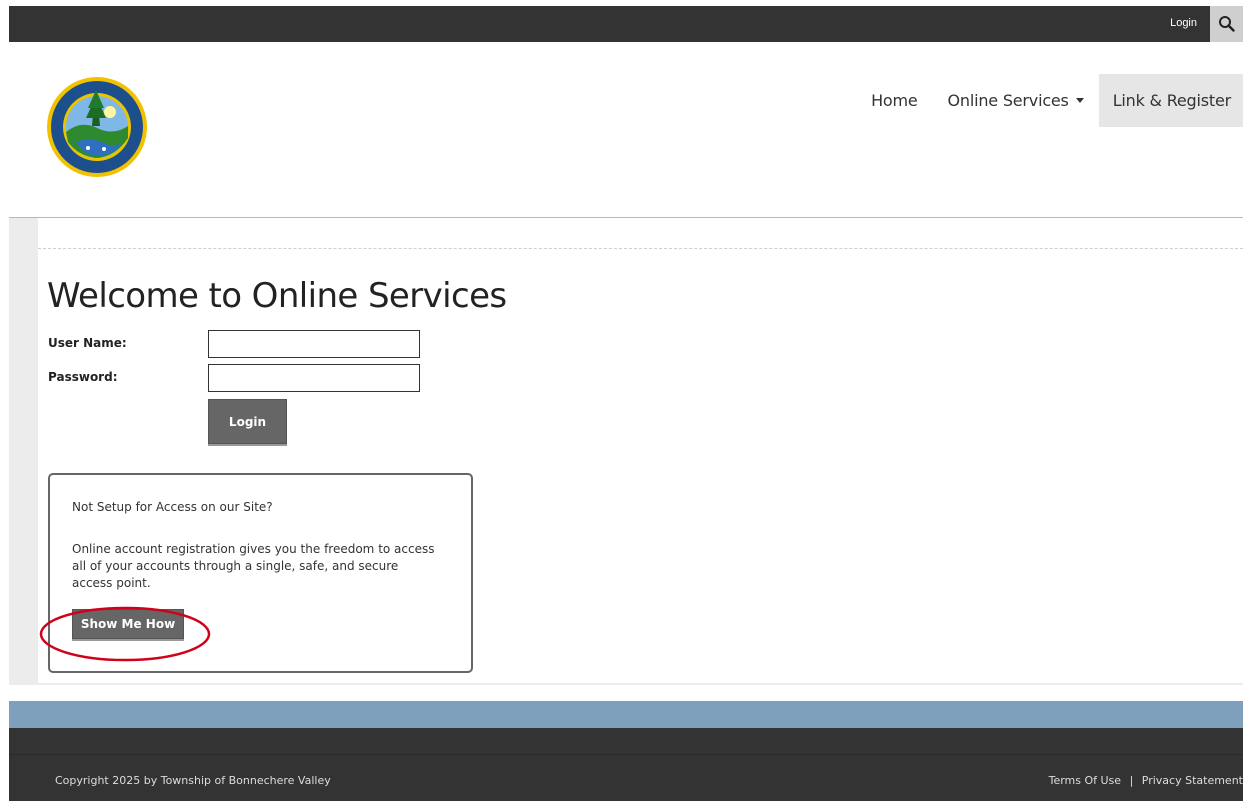  Describe the element at coordinates (1079, 100) in the screenshot. I see `chevron-down-icon` at that location.